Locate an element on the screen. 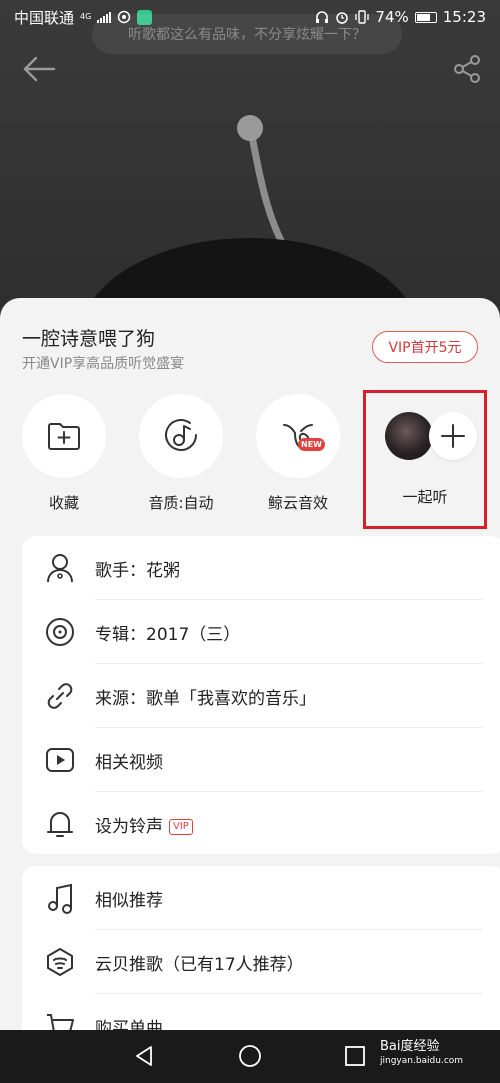 The width and height of the screenshot is (500, 1083). back-arrow-icon is located at coordinates (39, 69).